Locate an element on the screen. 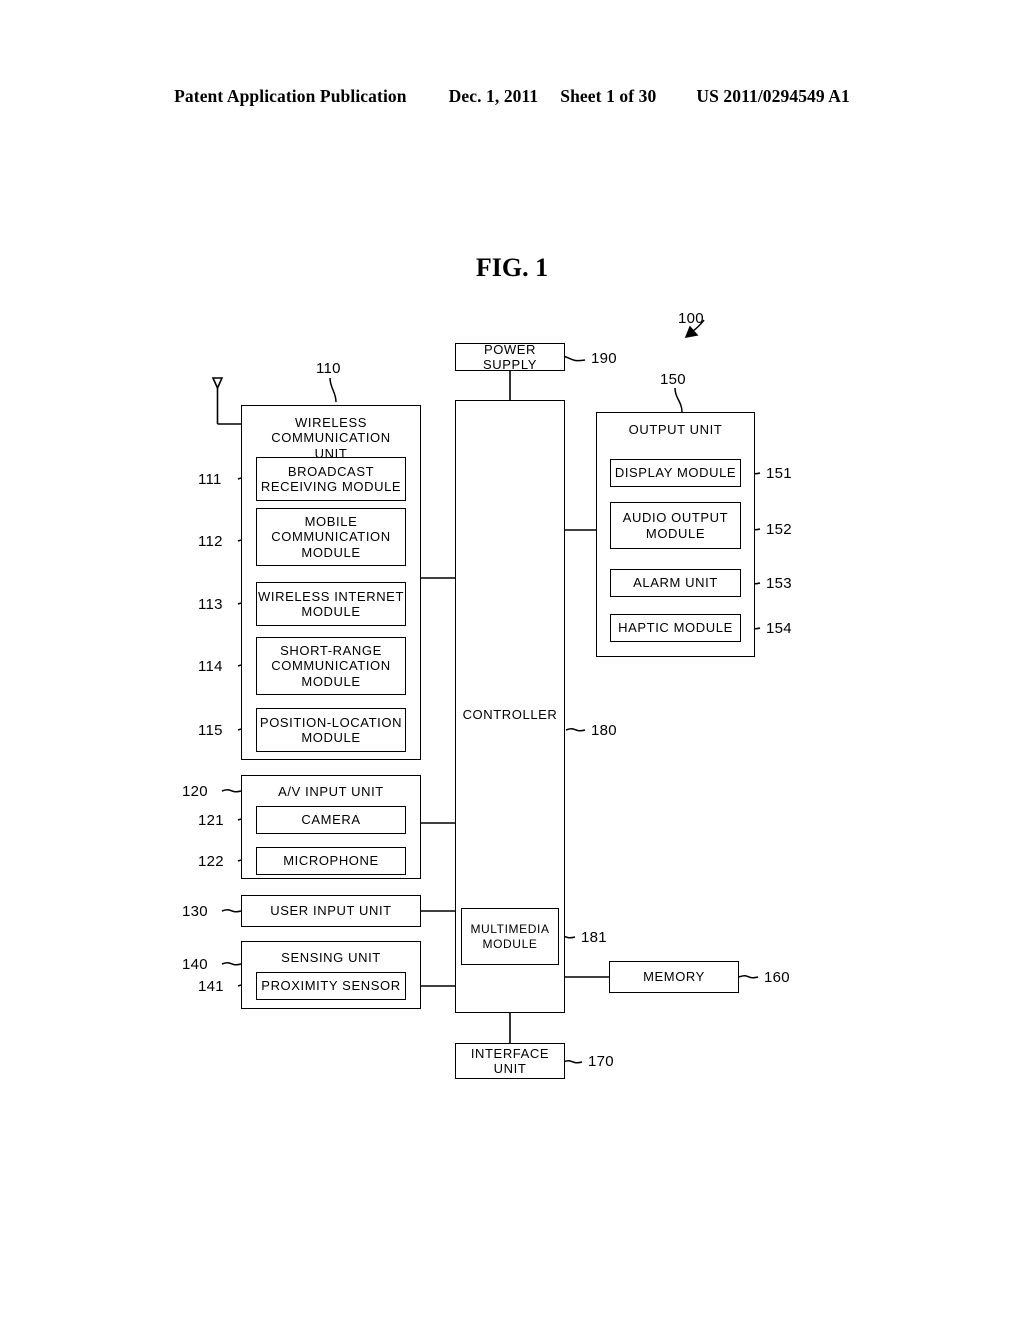 This screenshot has height=1320, width=1024. ref-115: 115 is located at coordinates (210, 730).